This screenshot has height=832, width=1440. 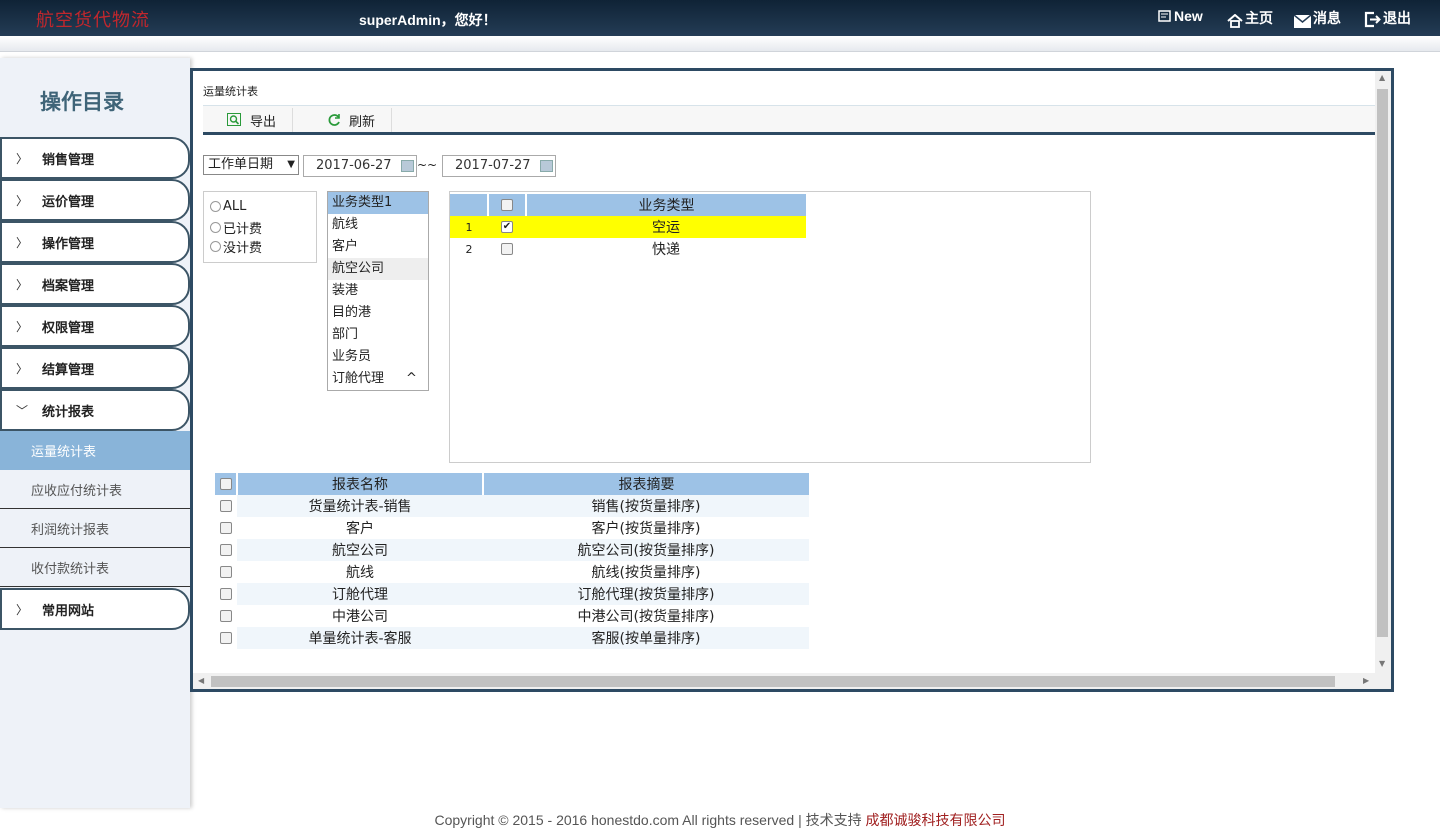 What do you see at coordinates (95, 609) in the screenshot?
I see `sidebar-menu-websites: 〉常用网站` at bounding box center [95, 609].